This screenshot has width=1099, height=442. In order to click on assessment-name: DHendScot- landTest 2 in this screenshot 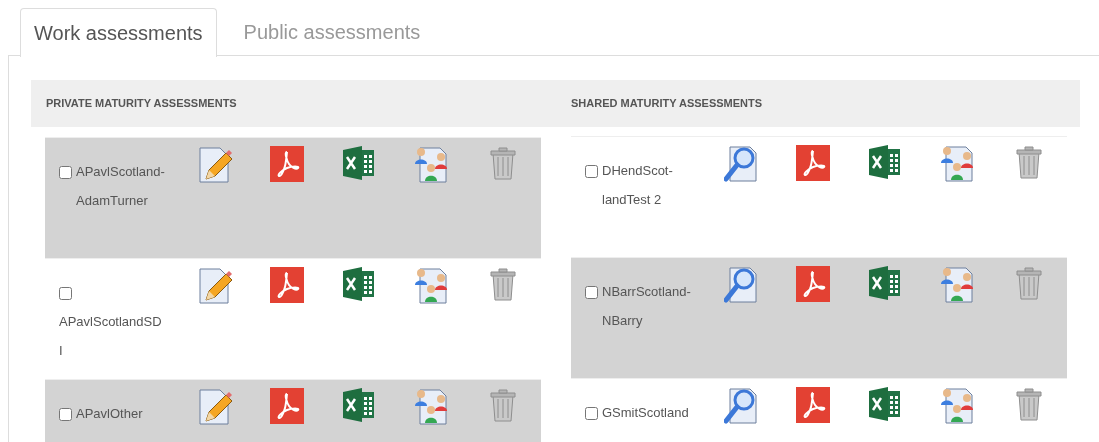, I will do `click(637, 185)`.